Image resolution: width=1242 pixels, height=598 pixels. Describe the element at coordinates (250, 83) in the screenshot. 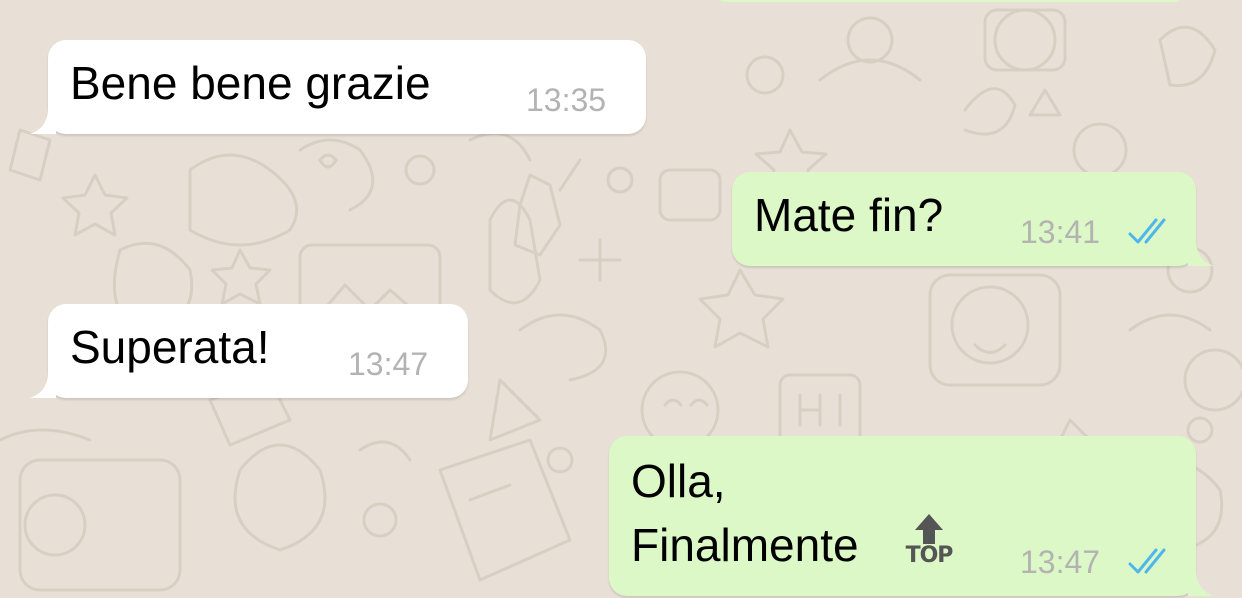

I see `message-text: Bene bene grazie` at that location.